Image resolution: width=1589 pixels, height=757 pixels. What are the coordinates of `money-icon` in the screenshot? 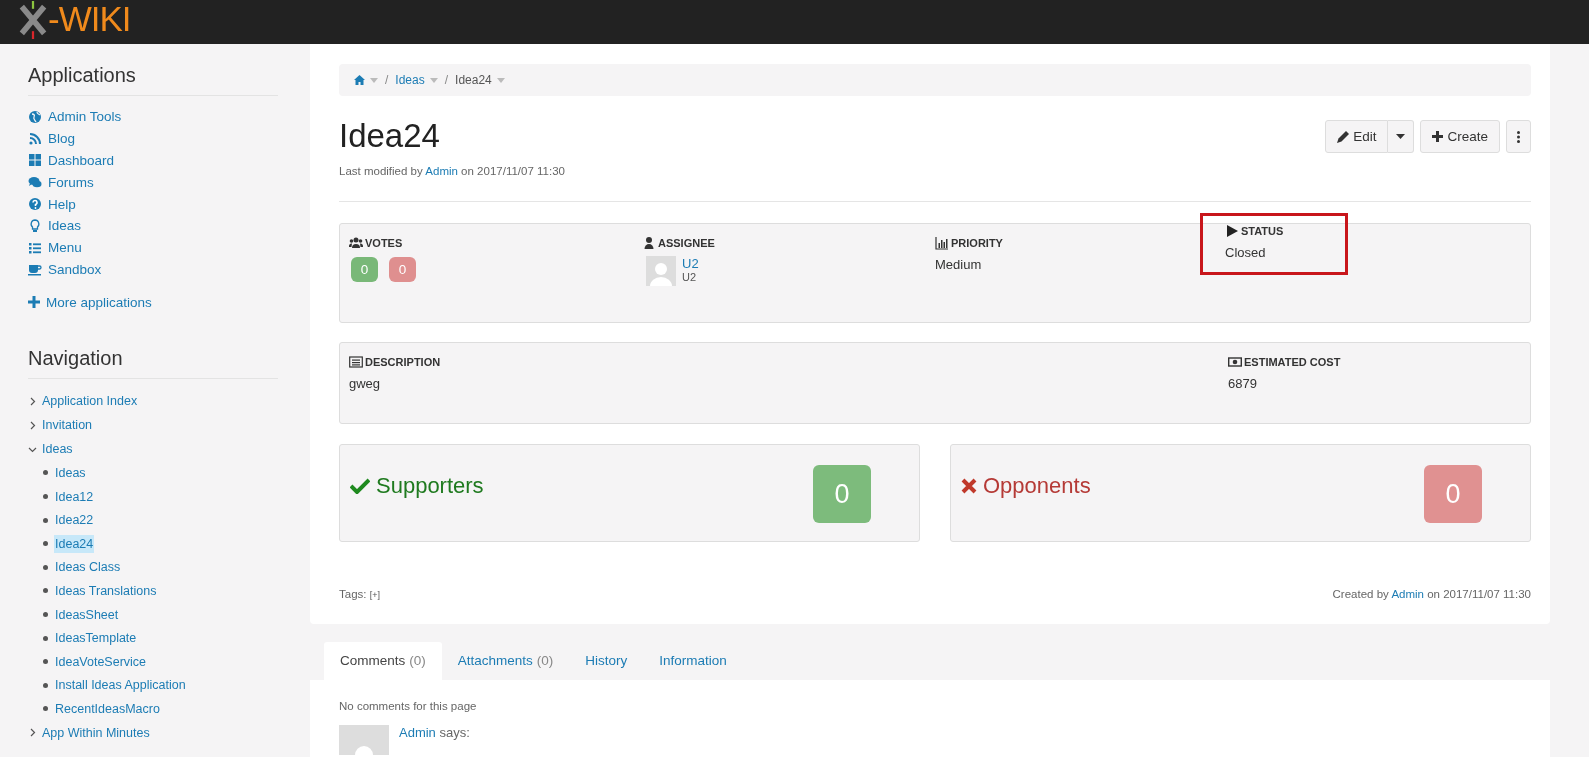 It's located at (1235, 362).